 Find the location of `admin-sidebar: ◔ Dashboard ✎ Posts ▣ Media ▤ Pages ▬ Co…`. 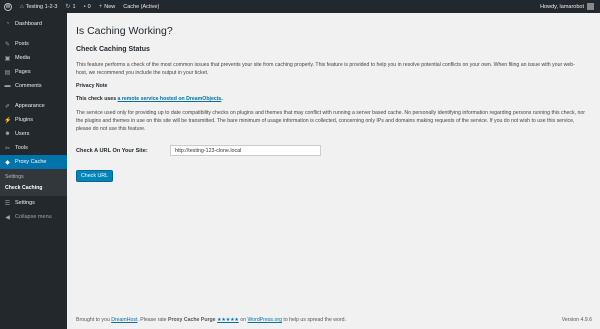

admin-sidebar: ◔ Dashboard ✎ Posts ▣ Media ▤ Pages ▬ Co… is located at coordinates (33, 171).